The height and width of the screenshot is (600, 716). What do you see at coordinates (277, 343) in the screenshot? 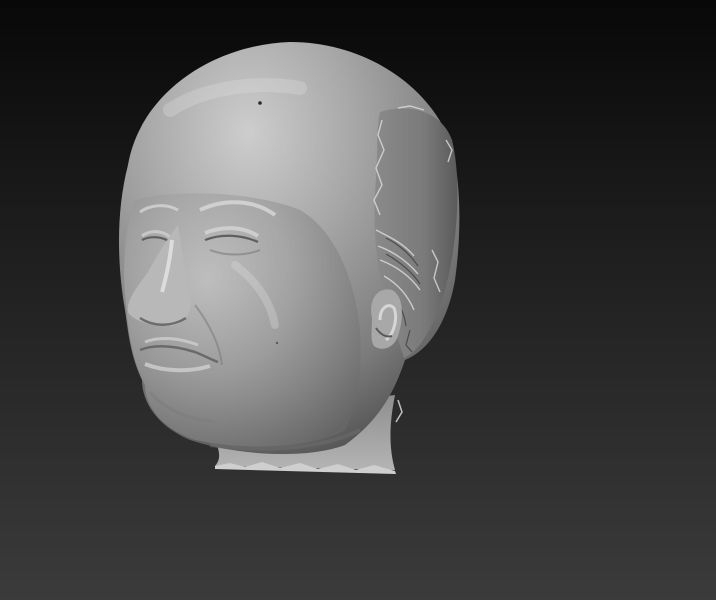
I see `mole-dot` at bounding box center [277, 343].